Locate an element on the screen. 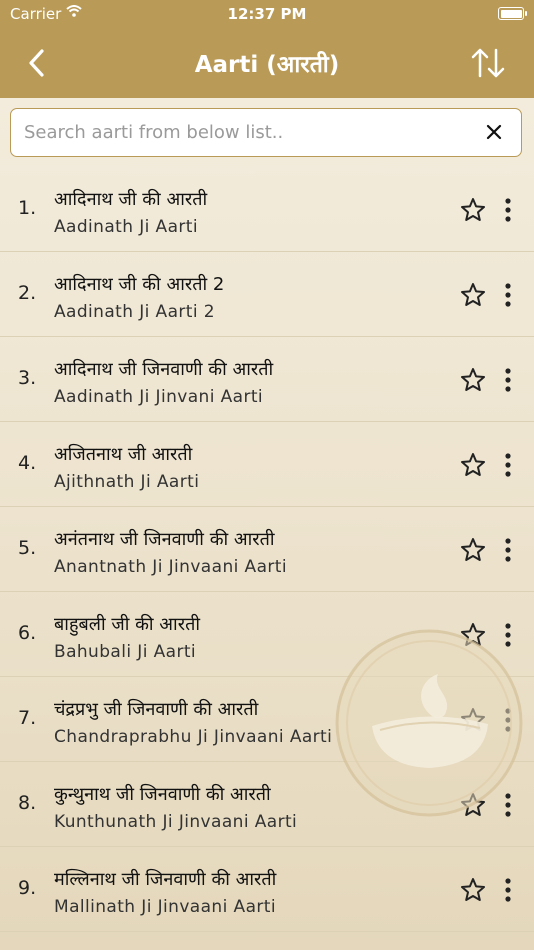 The width and height of the screenshot is (534, 950). close-icon is located at coordinates (494, 132).